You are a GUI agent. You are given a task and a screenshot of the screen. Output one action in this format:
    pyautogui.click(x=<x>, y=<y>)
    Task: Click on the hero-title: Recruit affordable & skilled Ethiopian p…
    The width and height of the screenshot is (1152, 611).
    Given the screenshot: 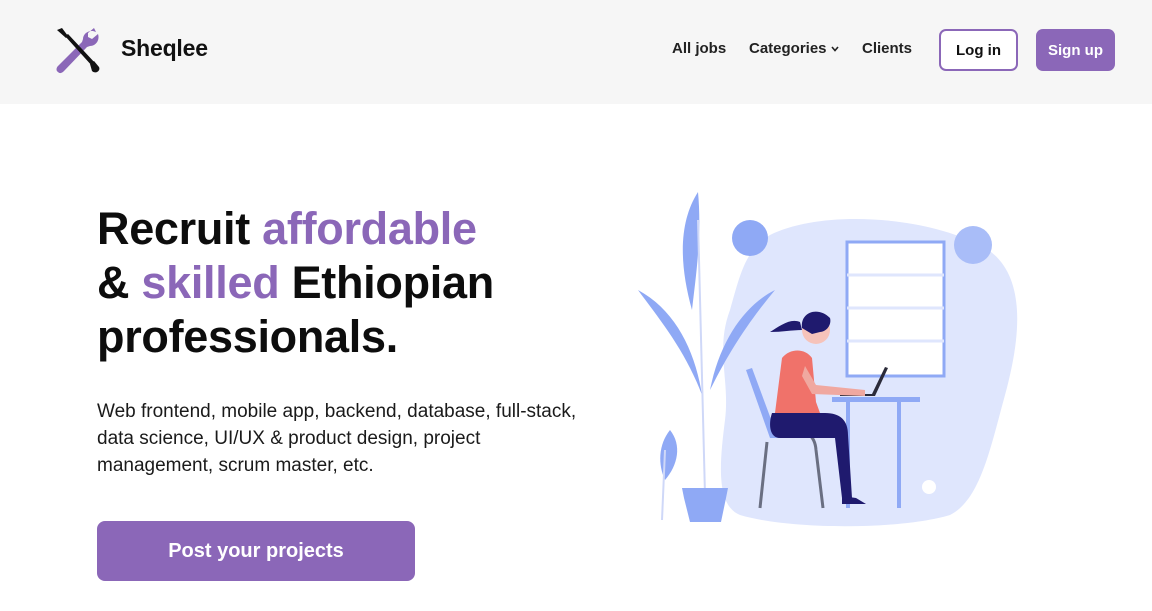 What is the action you would take?
    pyautogui.click(x=357, y=283)
    